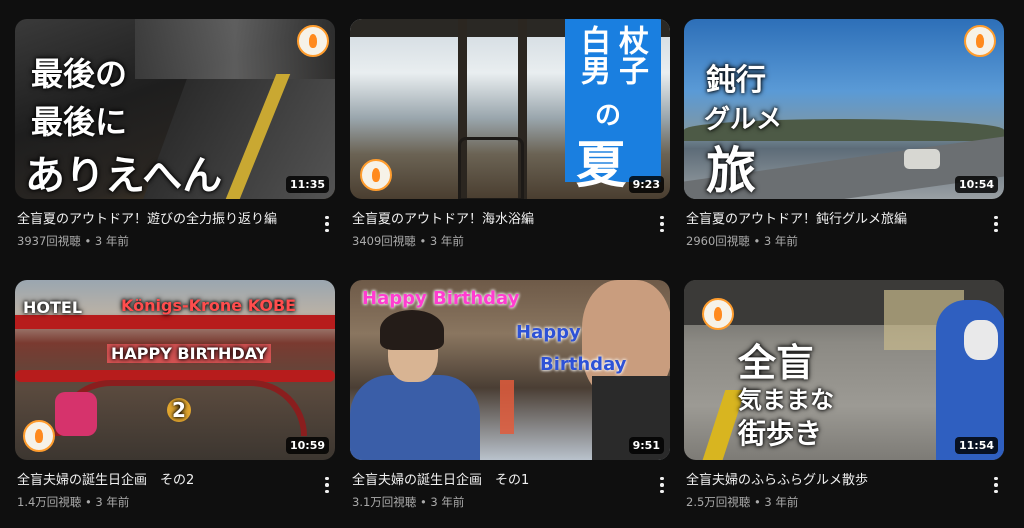 This screenshot has width=1024, height=528. Describe the element at coordinates (583, 364) in the screenshot. I see `thumbnail-overlay-text: Birthday` at that location.